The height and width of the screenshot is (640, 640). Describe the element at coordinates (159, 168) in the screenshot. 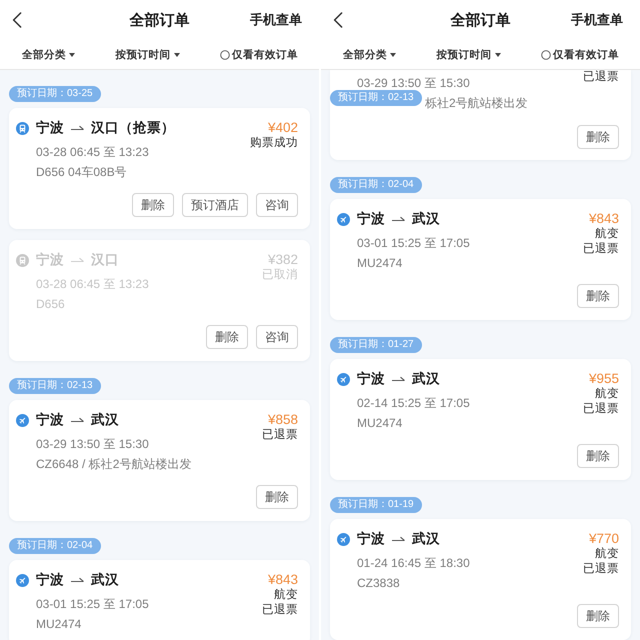

I see `order-card: 宁波 汉口（抢票） 03-28 06:45 至 13:23 D656 04车08B号 ¥402 购票成功 删除 预订酒店 咨询` at that location.